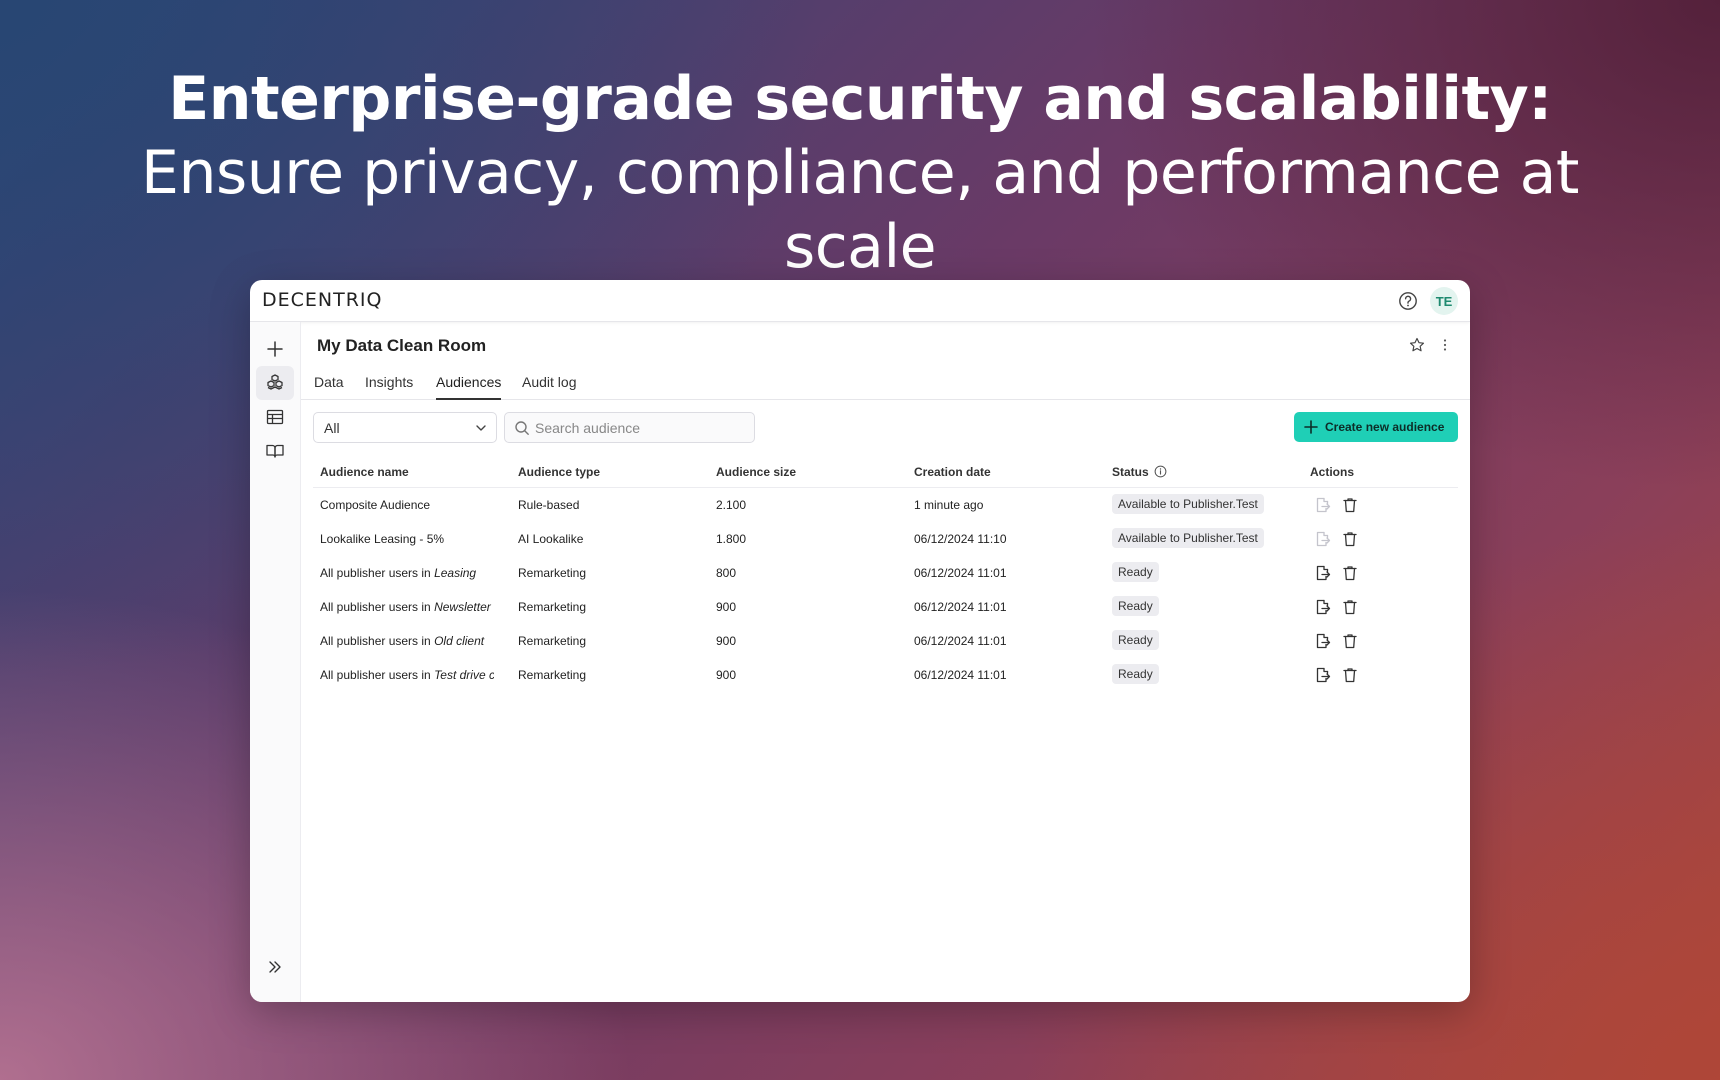 This screenshot has width=1720, height=1080. I want to click on audience-size-cell: 1.800, so click(731, 539).